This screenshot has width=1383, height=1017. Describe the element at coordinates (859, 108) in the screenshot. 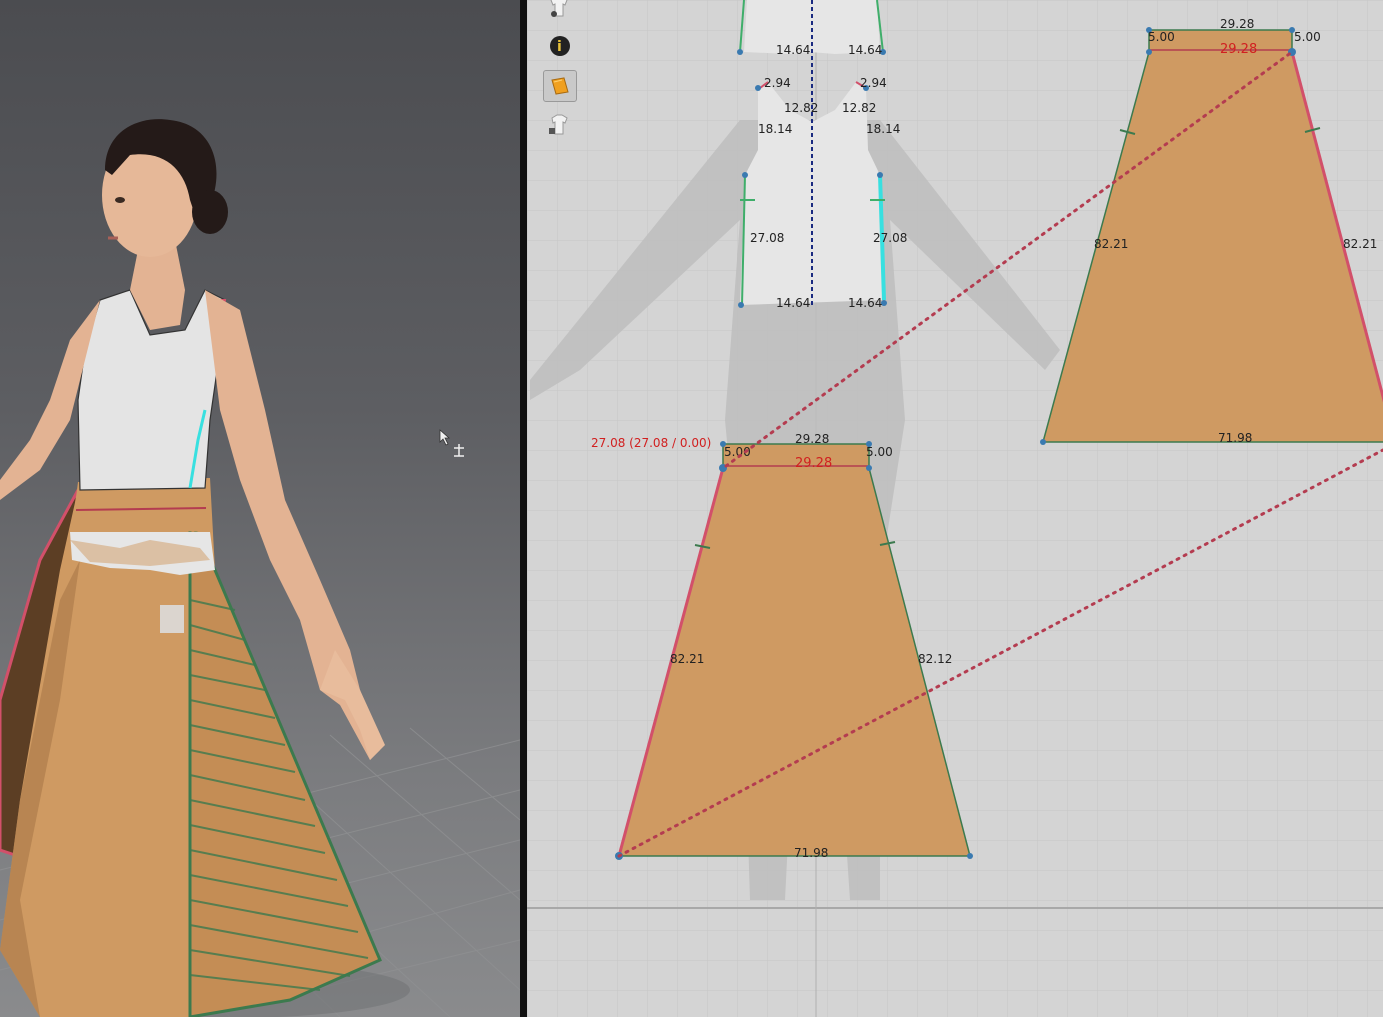

I see `label-neck-right: 12.82` at that location.